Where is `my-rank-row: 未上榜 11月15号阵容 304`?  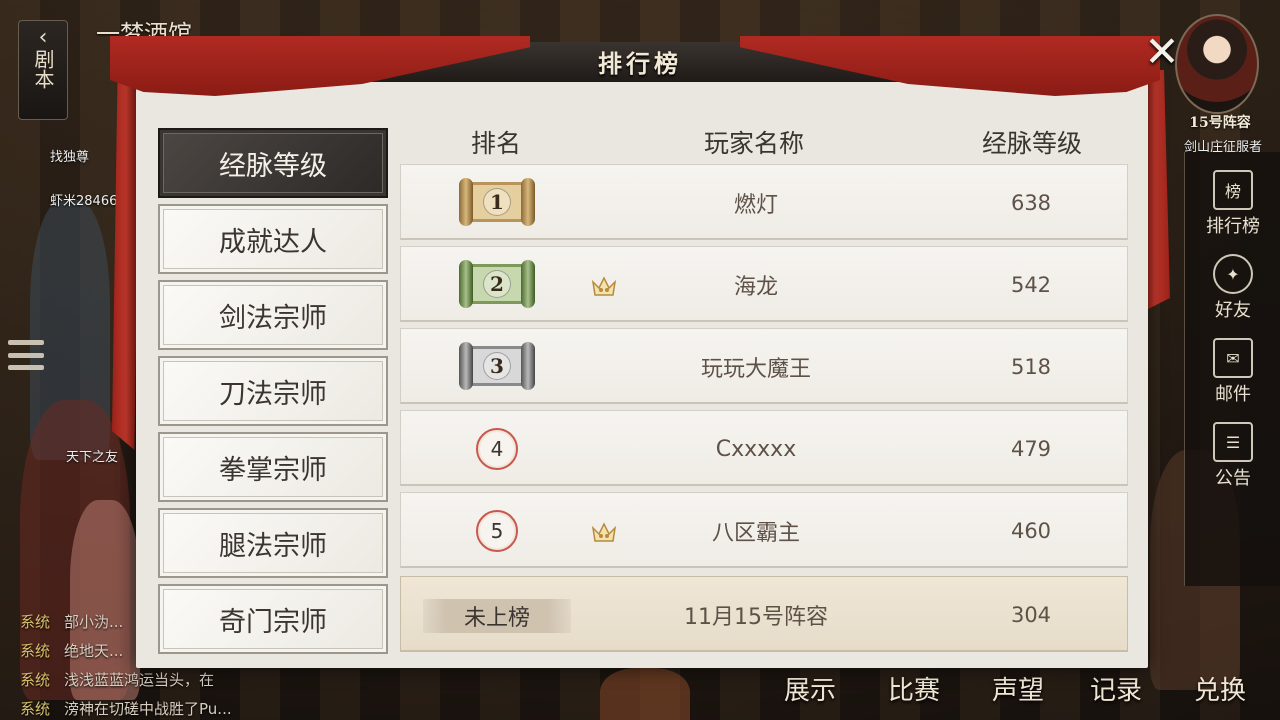
my-rank-row: 未上榜 11月15号阵容 304 is located at coordinates (764, 614).